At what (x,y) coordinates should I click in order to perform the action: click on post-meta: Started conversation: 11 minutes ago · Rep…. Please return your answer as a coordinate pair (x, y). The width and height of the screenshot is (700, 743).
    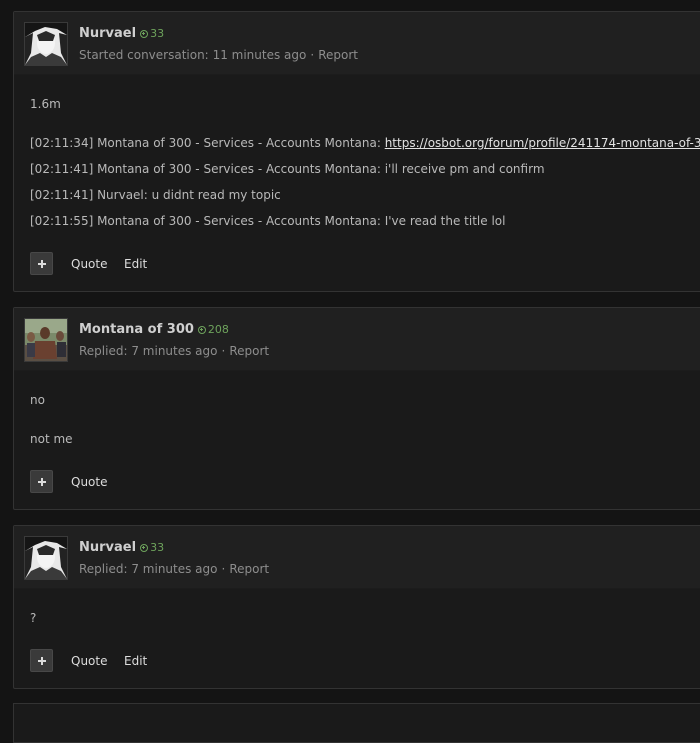
    Looking at the image, I should click on (218, 55).